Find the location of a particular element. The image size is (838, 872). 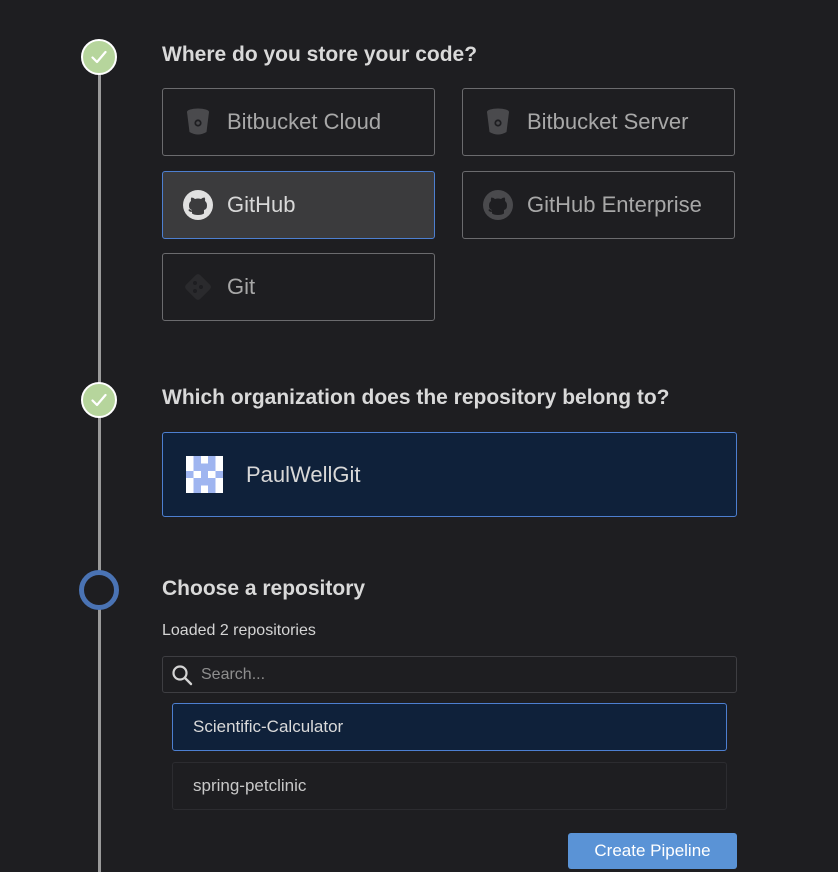

scm-option-github: GitHub is located at coordinates (298, 205).